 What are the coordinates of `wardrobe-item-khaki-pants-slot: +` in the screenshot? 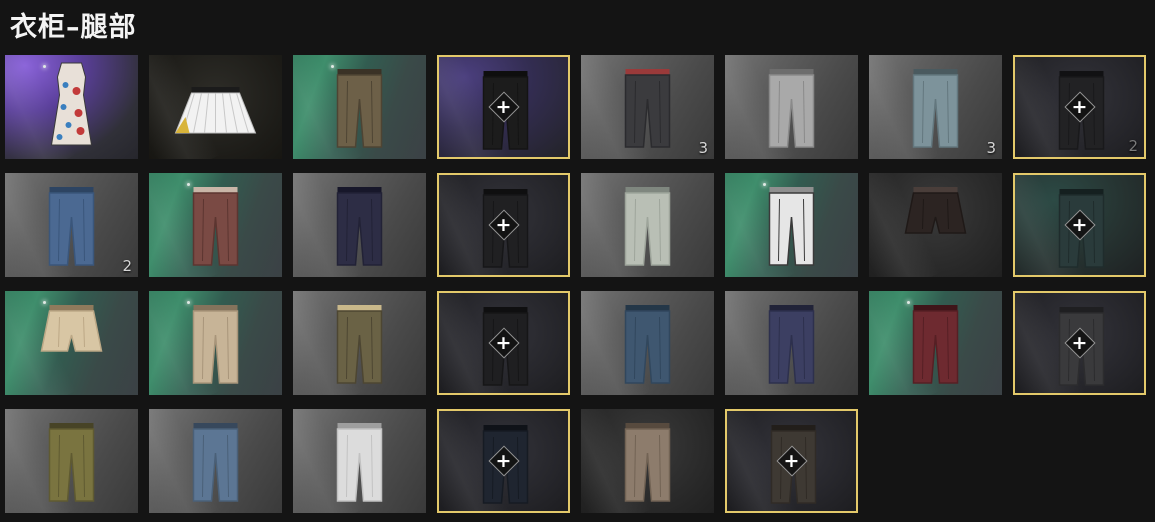 It's located at (791, 461).